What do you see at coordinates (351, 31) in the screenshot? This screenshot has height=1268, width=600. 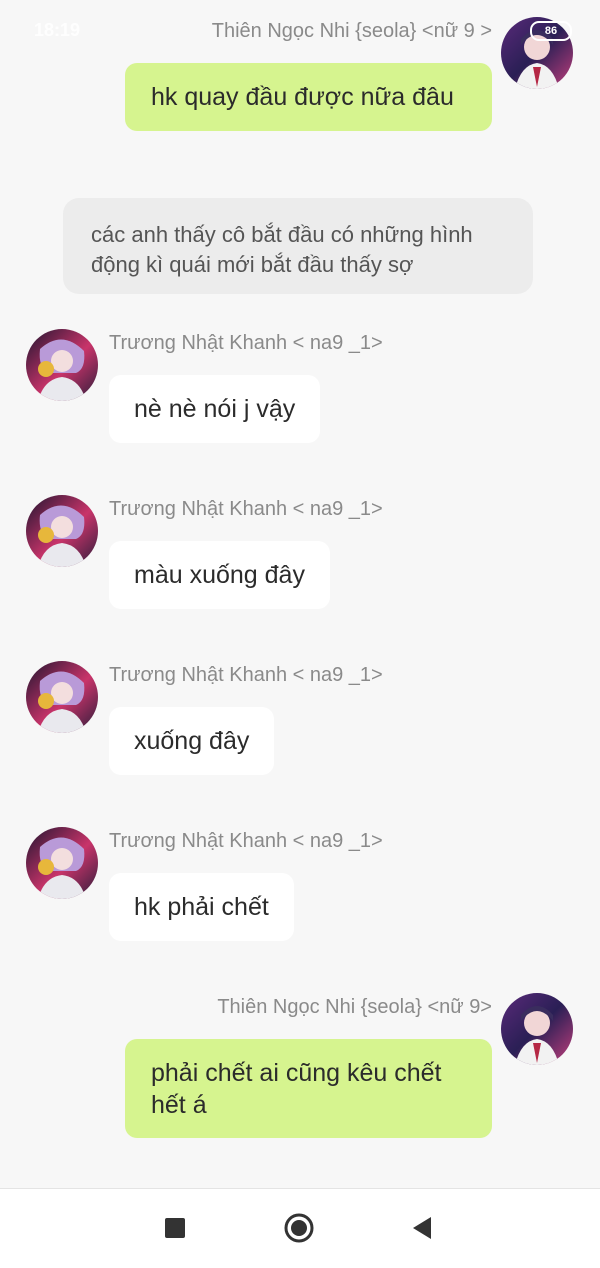 I see `sender-name: Thiên Ngọc Nhi {seola} <nữ 9 >` at bounding box center [351, 31].